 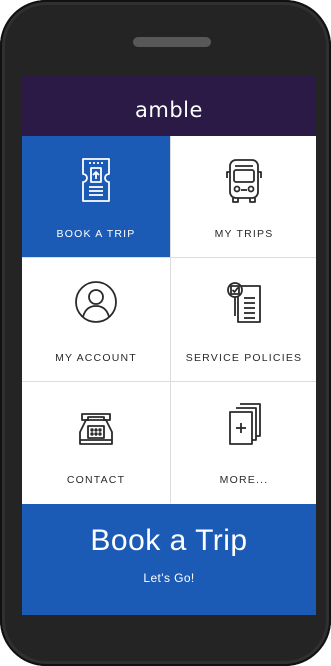 I want to click on telephone-icon, so click(x=96, y=426).